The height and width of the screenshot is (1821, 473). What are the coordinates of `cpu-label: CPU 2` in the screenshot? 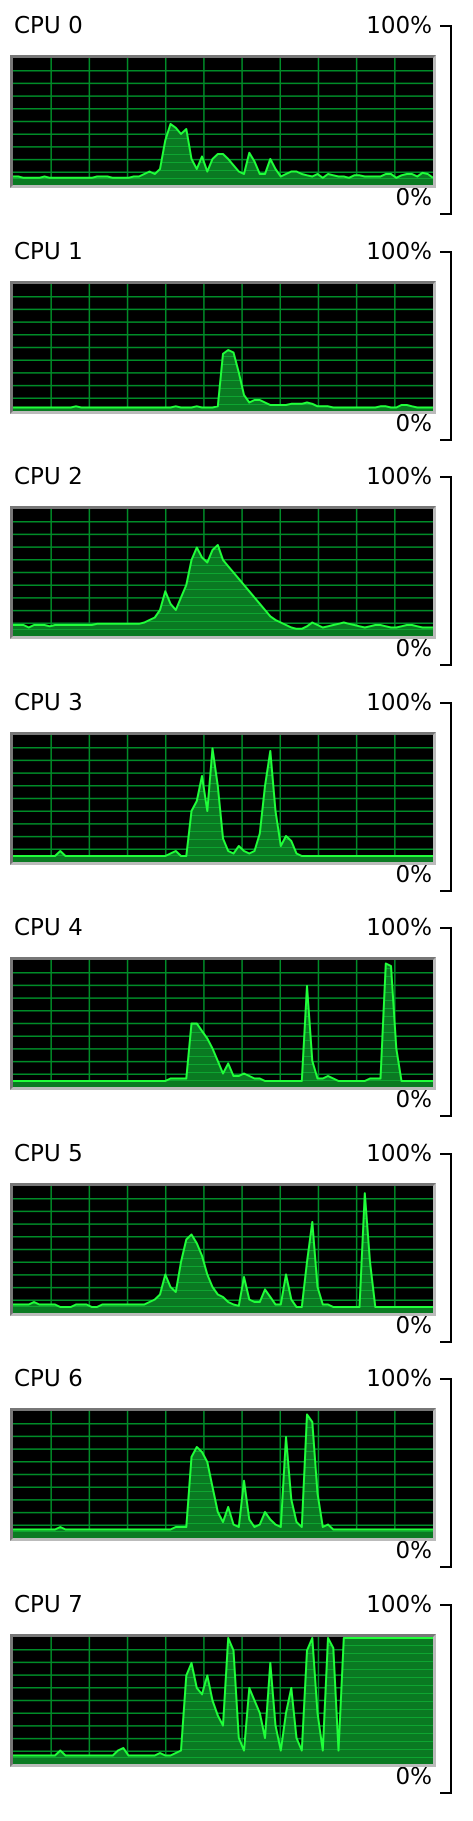 It's located at (48, 477).